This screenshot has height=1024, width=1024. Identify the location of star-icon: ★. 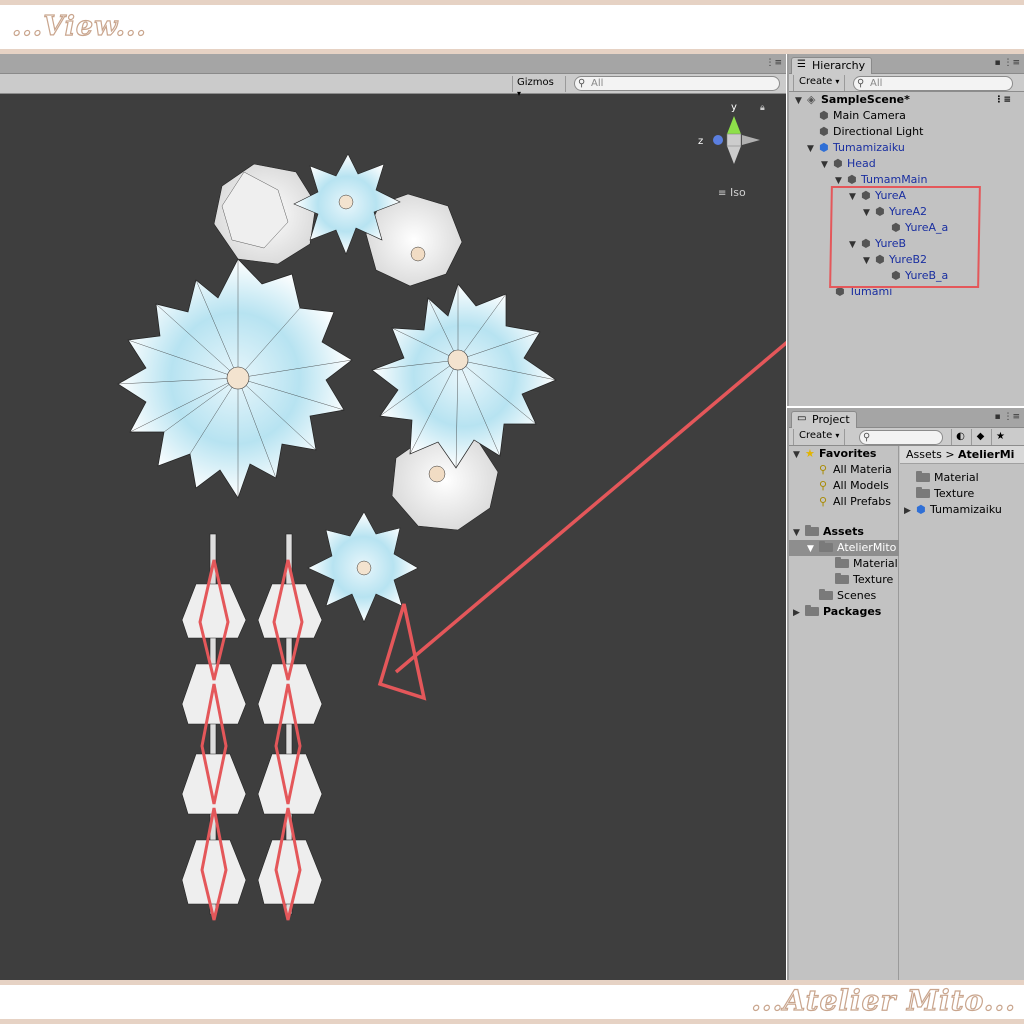
(810, 453).